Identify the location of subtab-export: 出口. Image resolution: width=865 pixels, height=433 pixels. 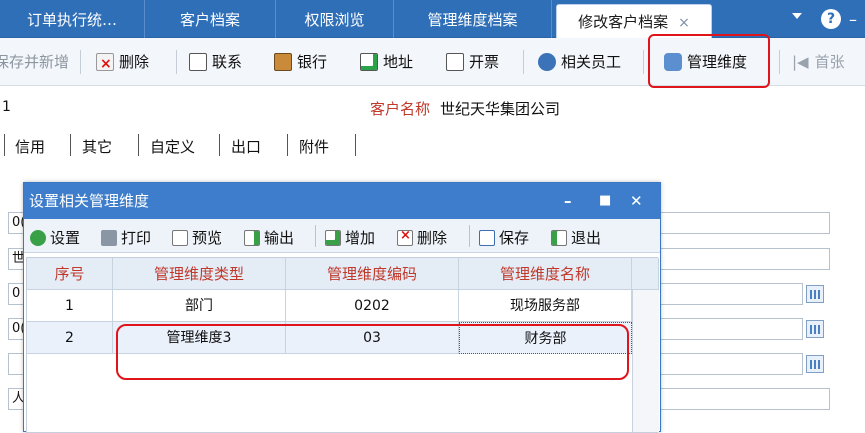
(246, 146).